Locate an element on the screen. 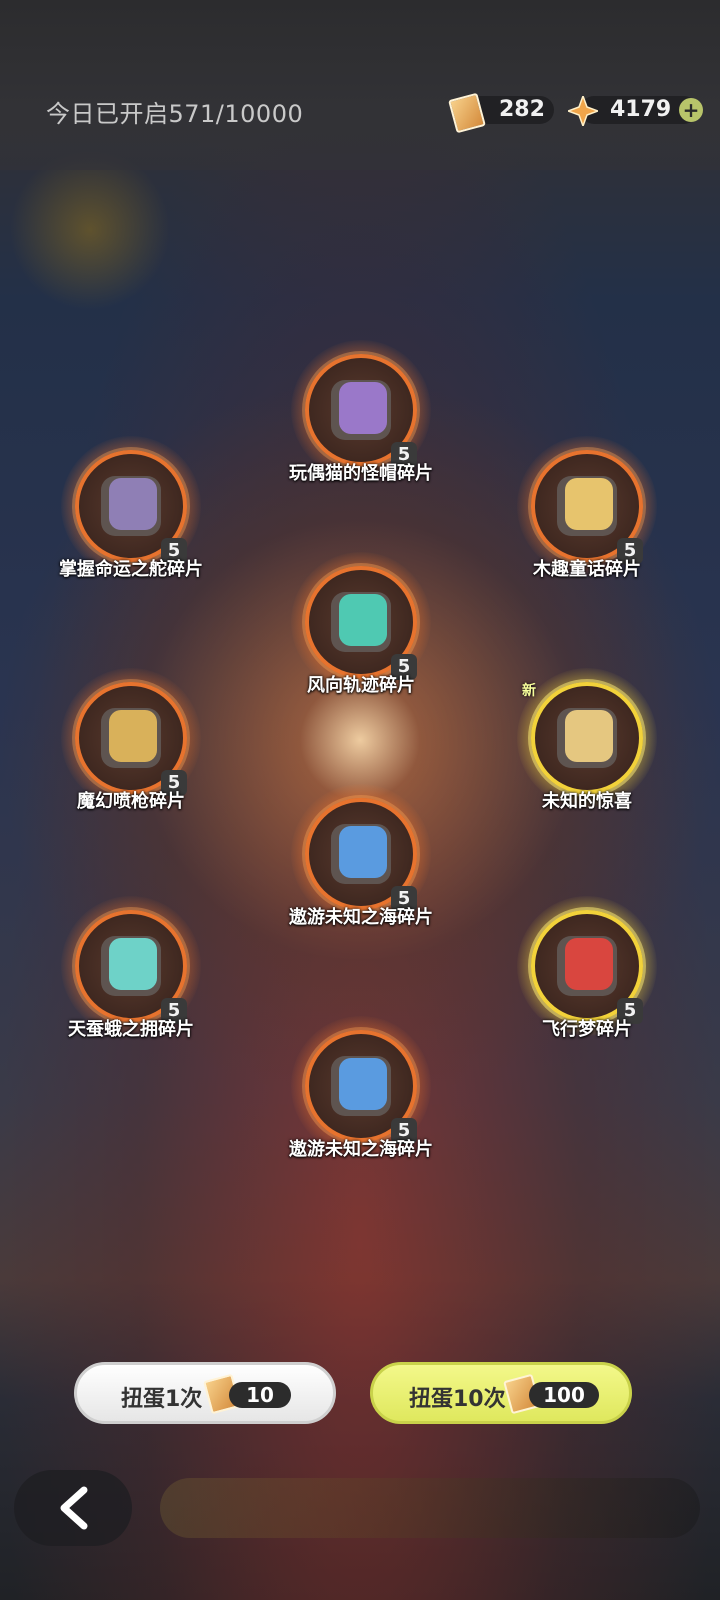  item-name: 掌握命运之舵碎片 is located at coordinates (131, 569).